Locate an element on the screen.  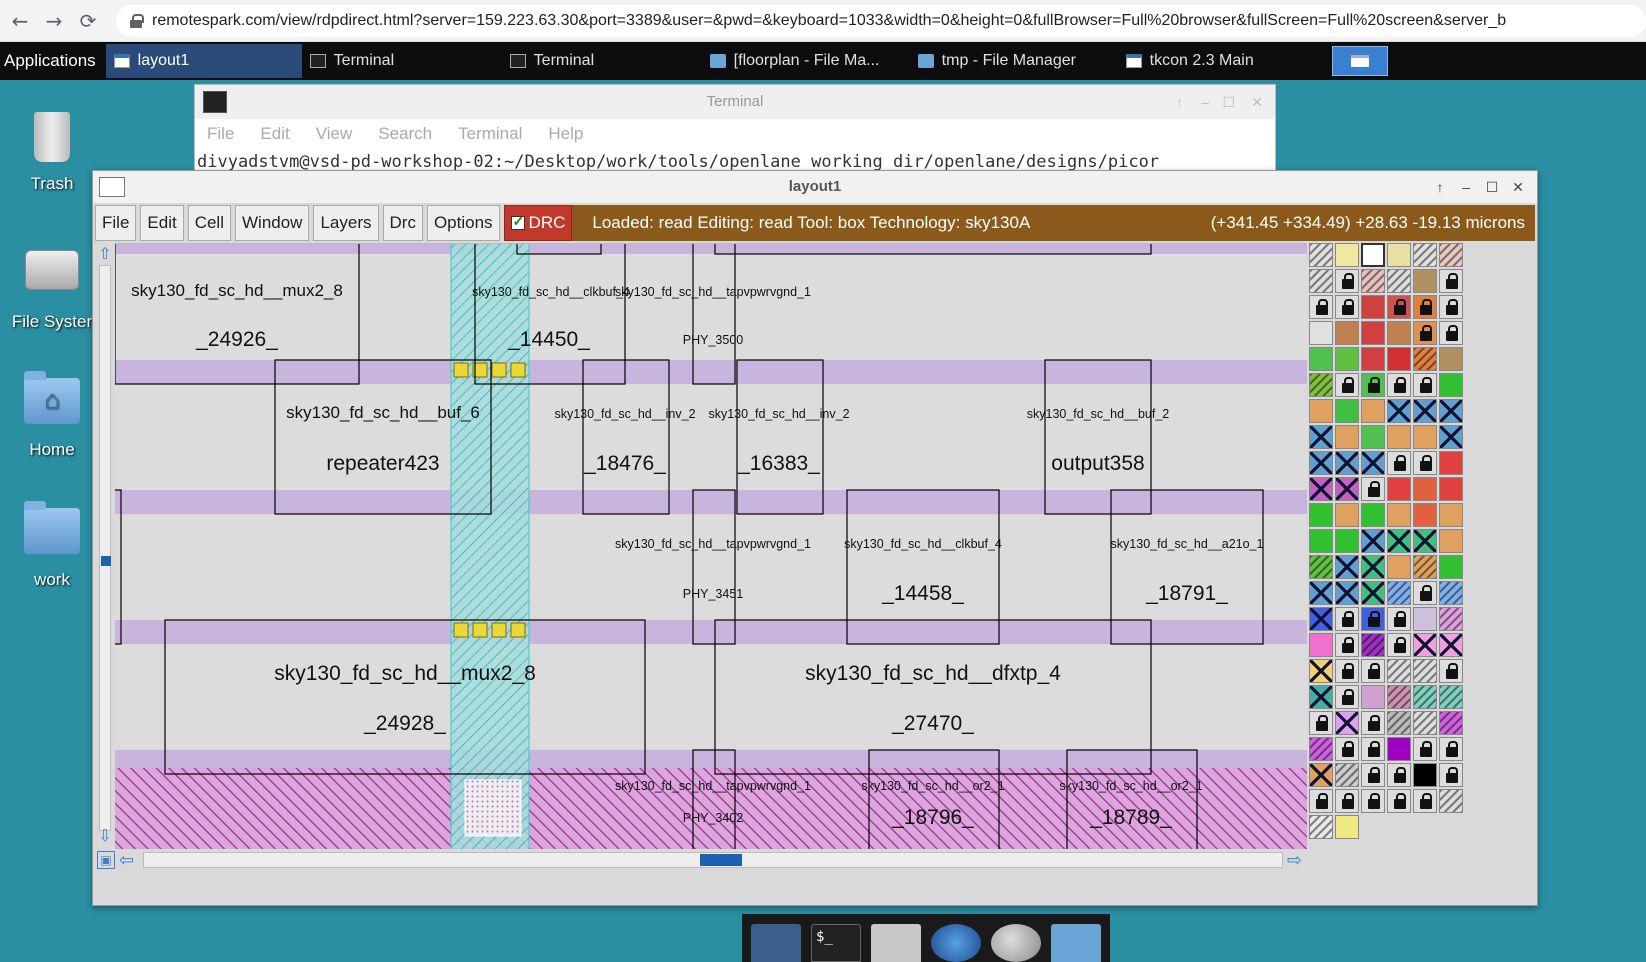
task-terminal-1: Terminal is located at coordinates (402, 61).